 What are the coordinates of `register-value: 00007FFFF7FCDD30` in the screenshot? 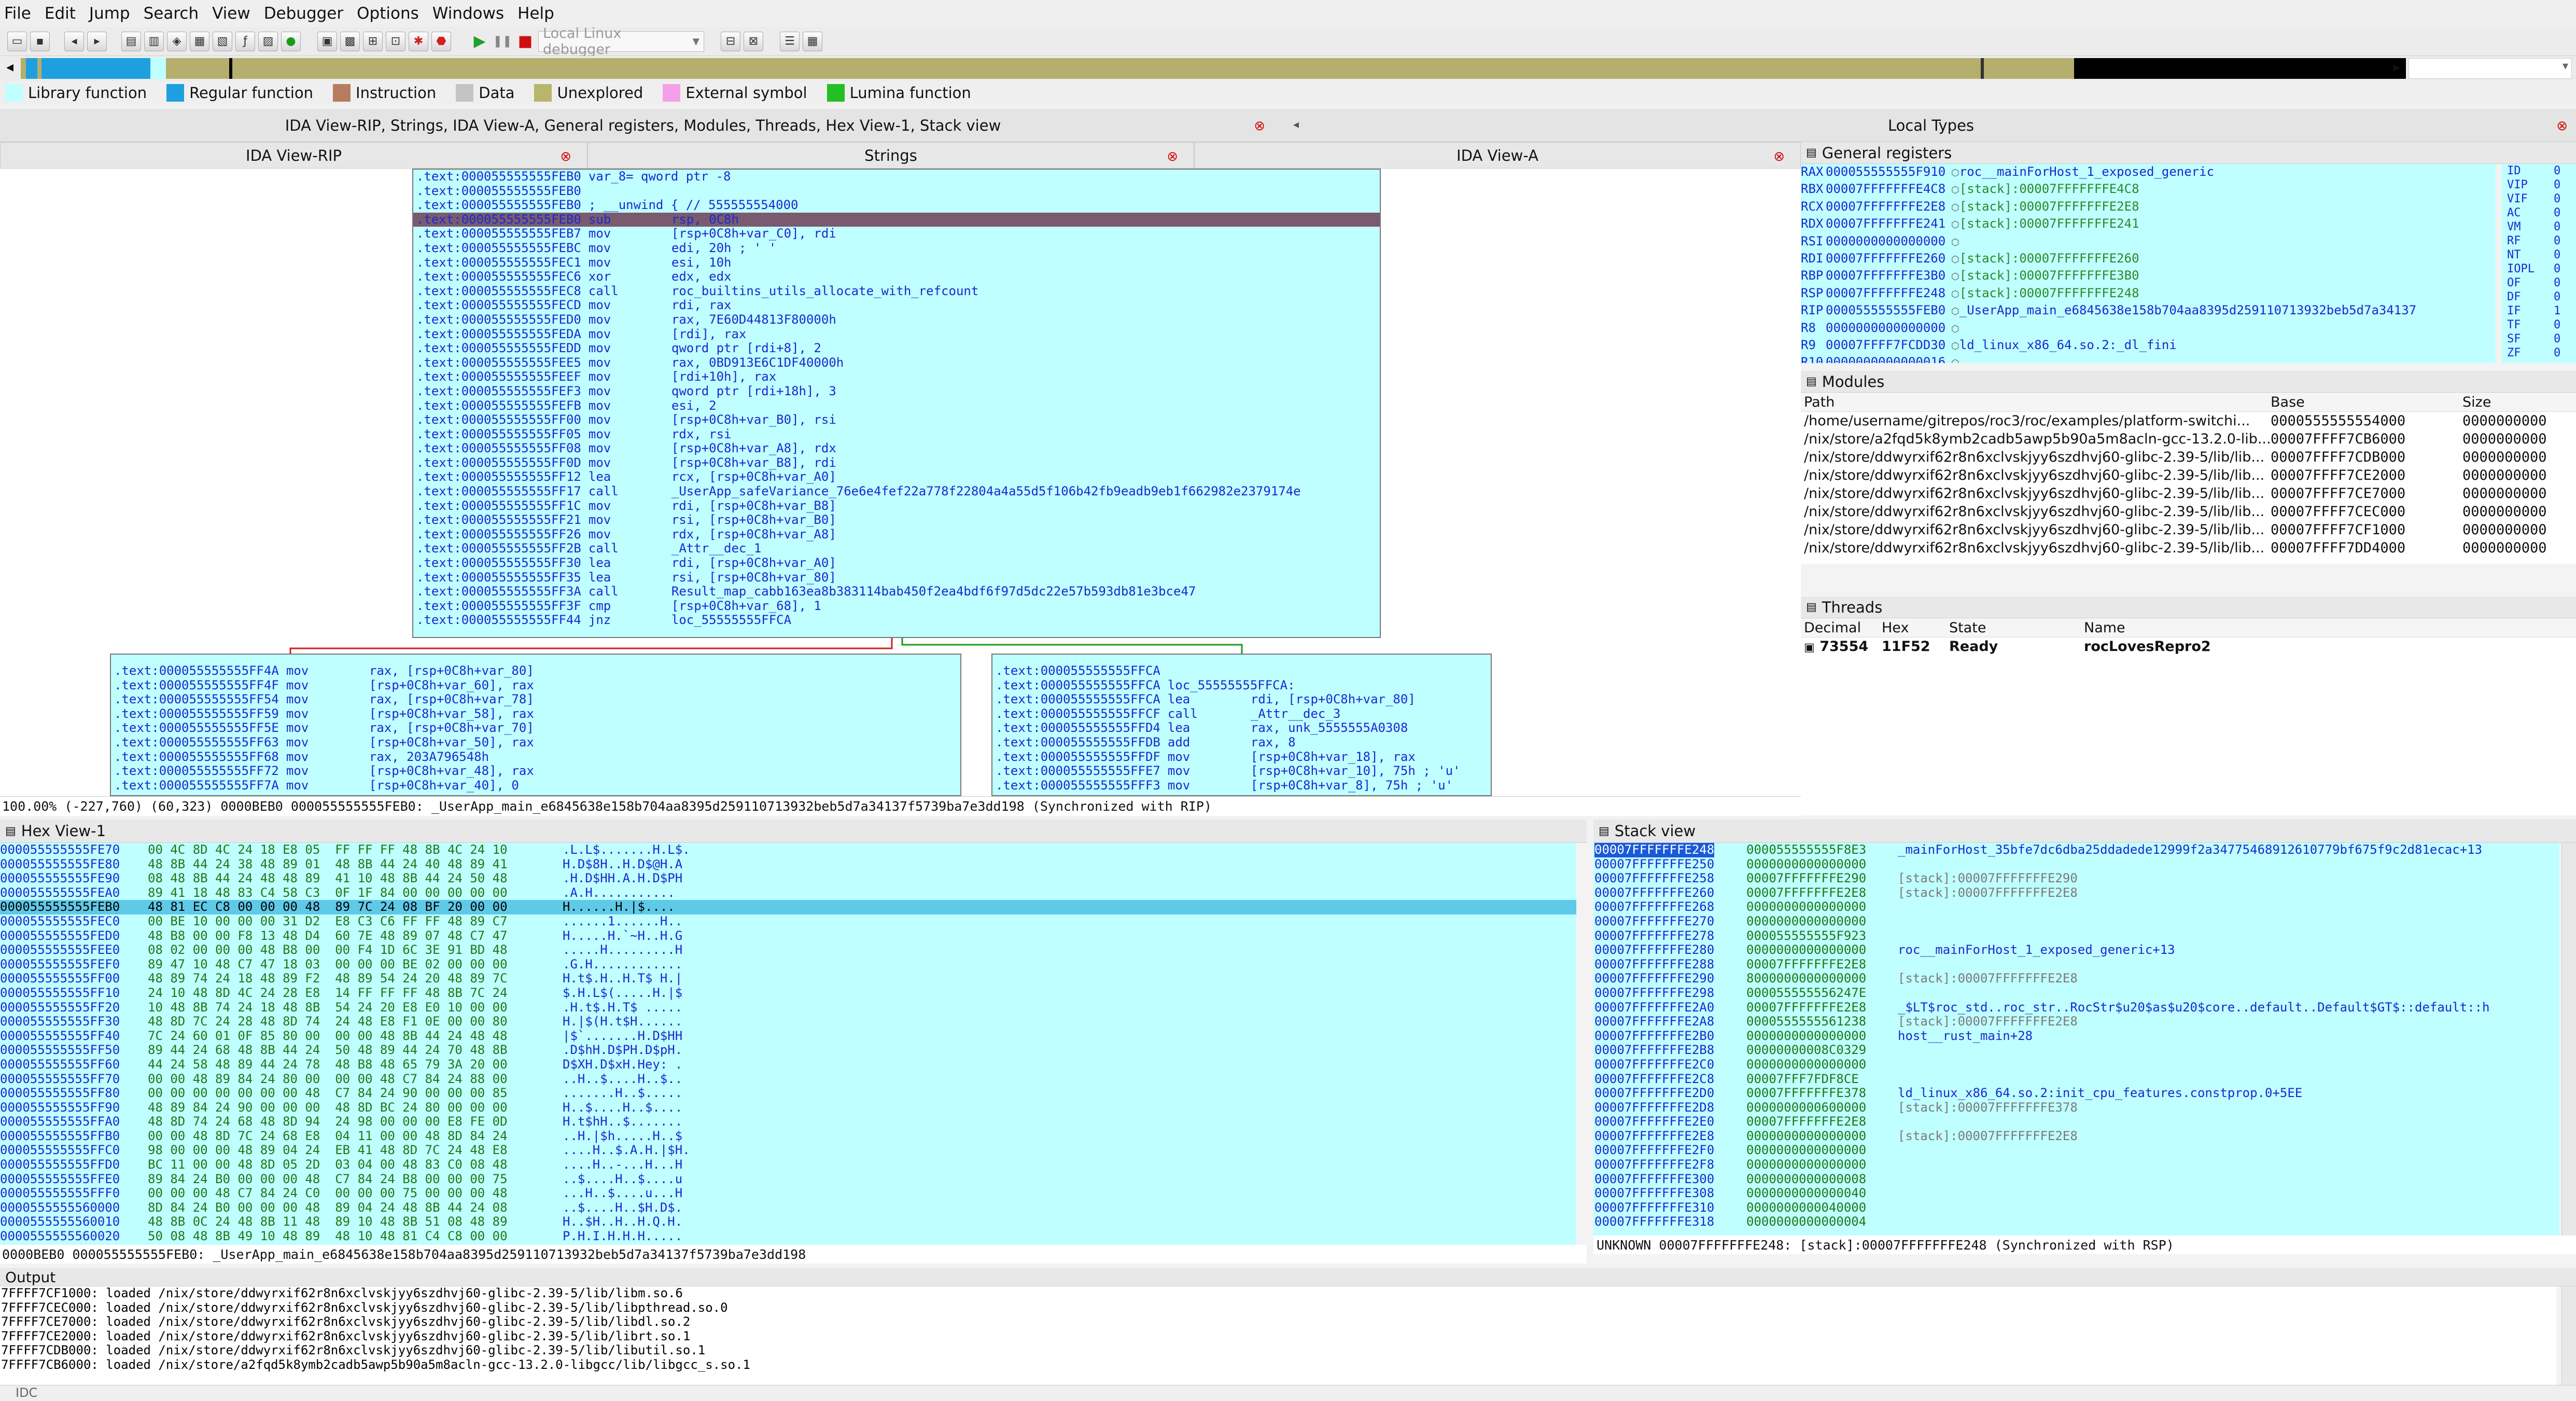 It's located at (1885, 345).